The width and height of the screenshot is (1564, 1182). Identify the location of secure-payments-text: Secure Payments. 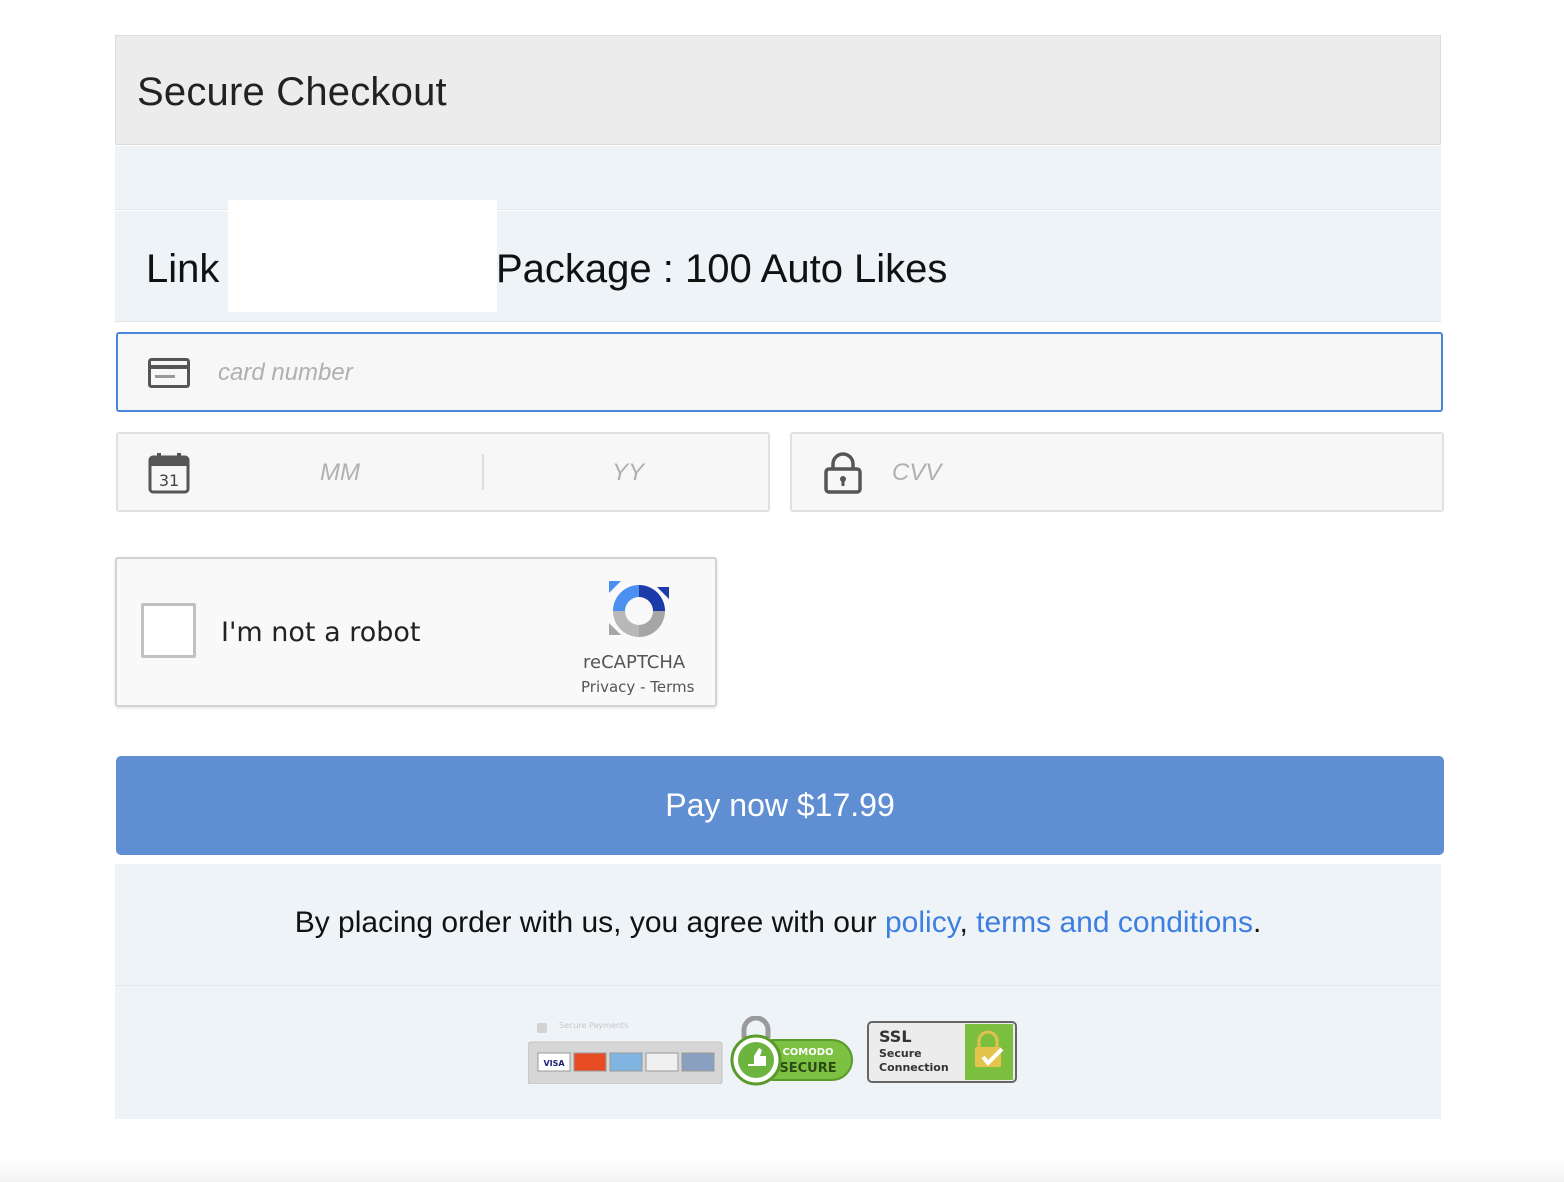
(593, 1025).